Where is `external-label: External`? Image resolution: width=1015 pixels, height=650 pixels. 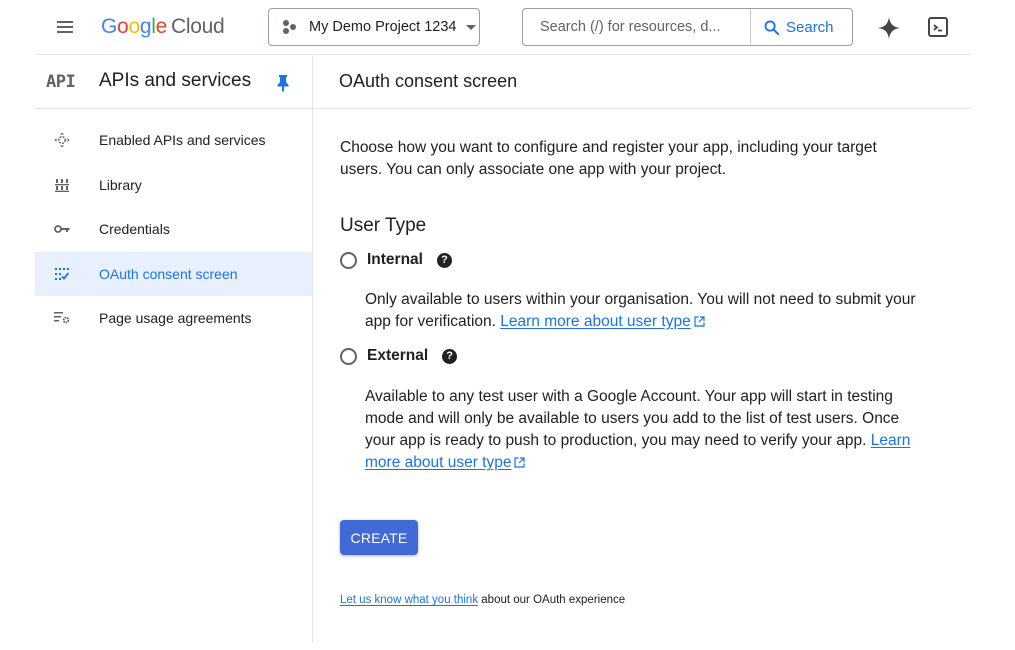 external-label: External is located at coordinates (398, 355).